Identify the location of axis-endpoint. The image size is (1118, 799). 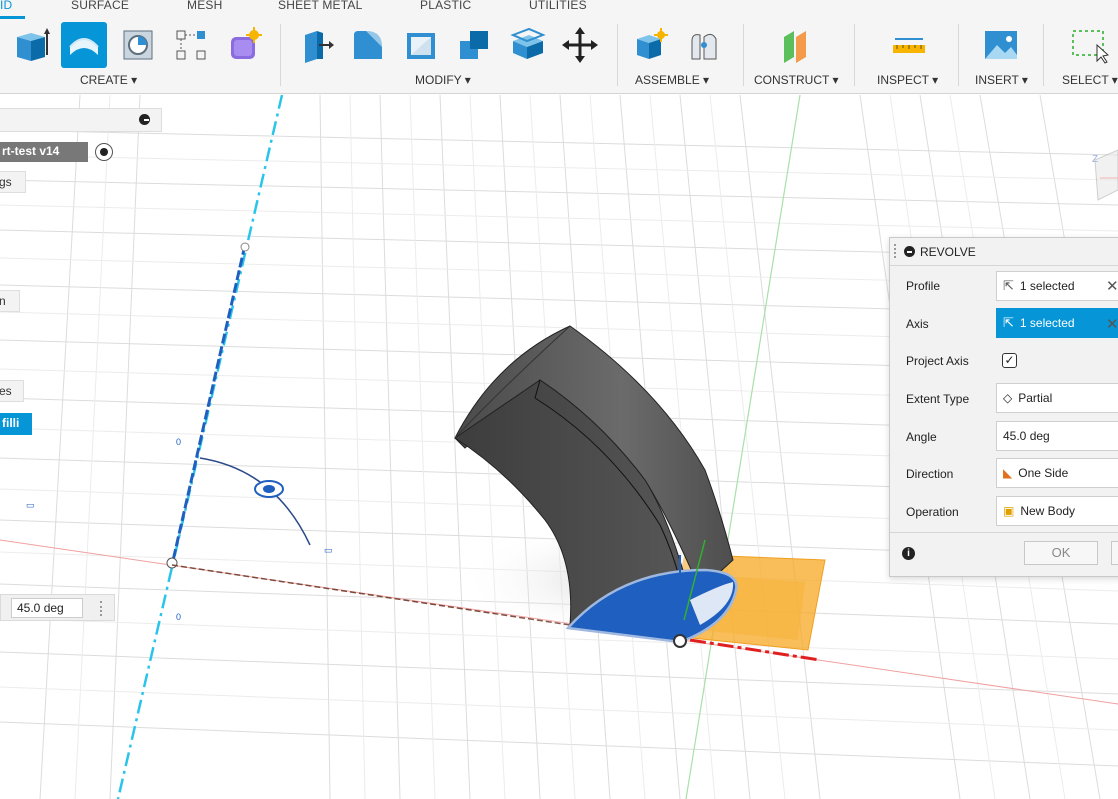
(245, 247).